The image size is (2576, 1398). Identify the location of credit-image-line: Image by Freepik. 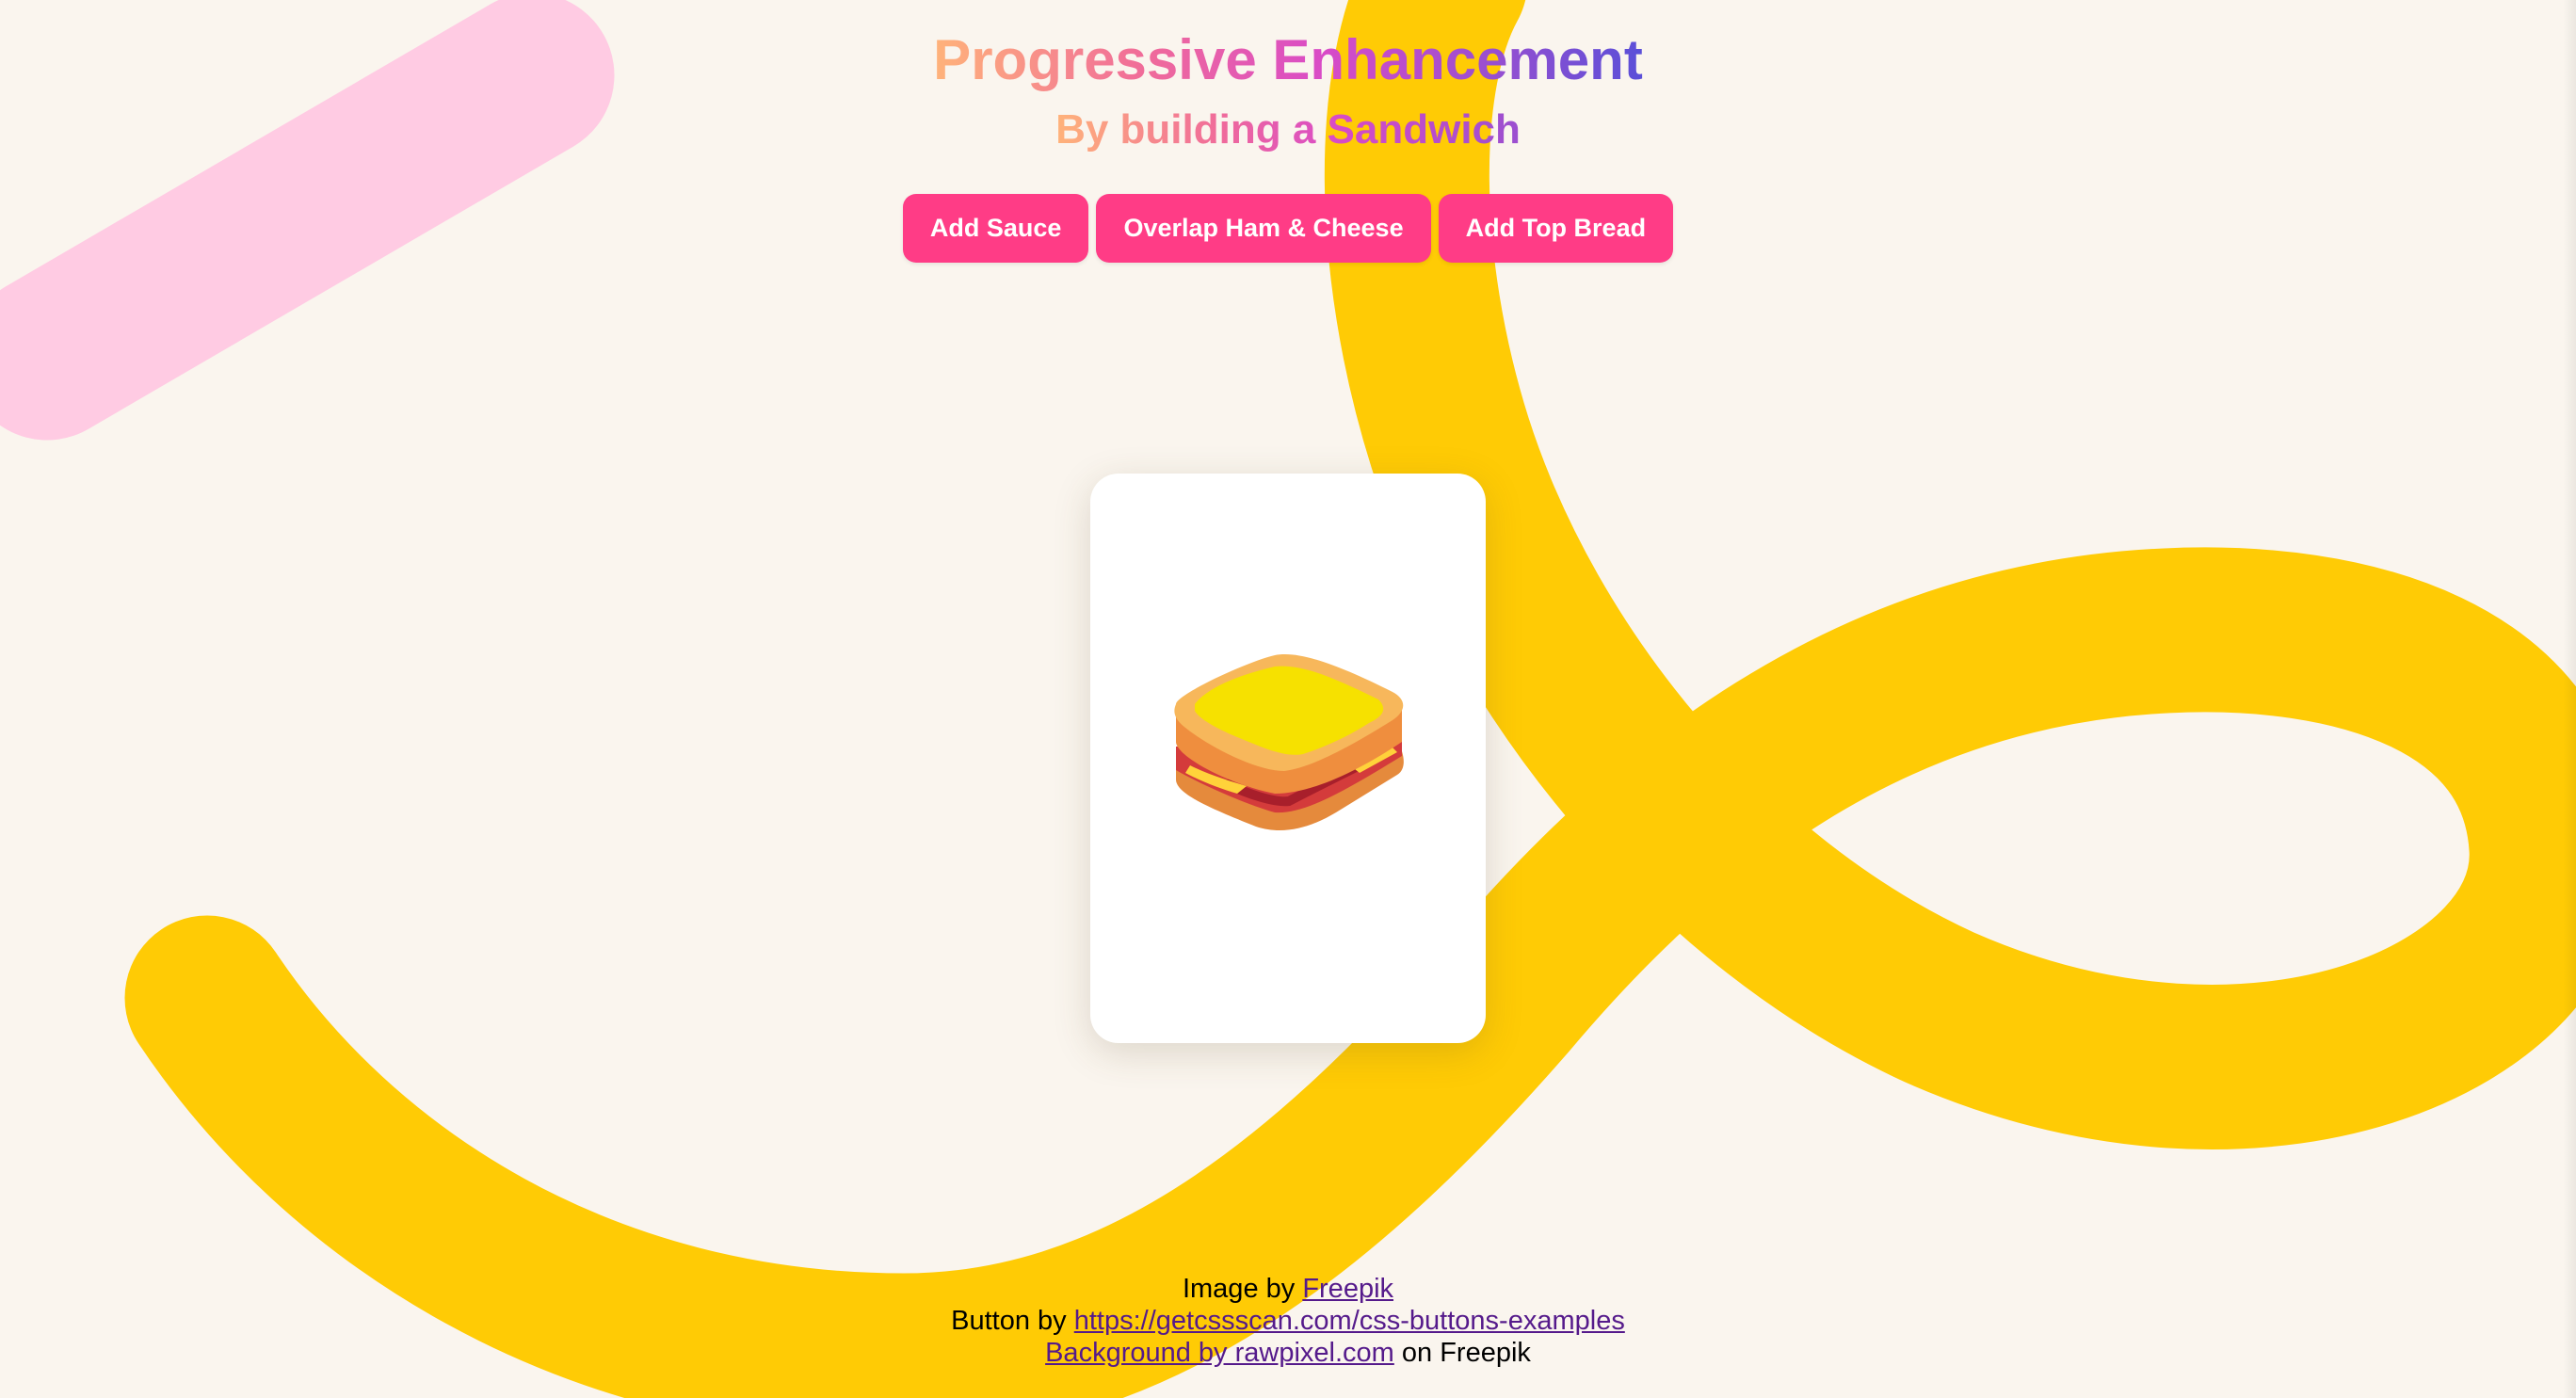
(1288, 1289).